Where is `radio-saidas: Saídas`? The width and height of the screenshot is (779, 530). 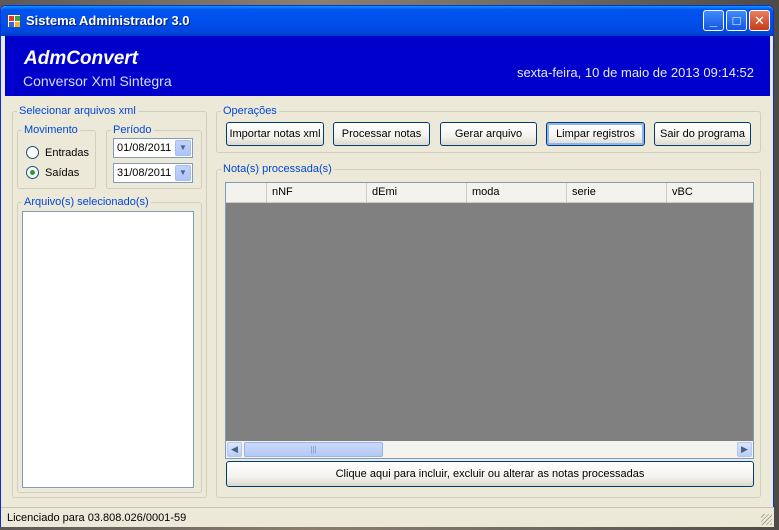
radio-saidas: Saídas is located at coordinates (52, 172).